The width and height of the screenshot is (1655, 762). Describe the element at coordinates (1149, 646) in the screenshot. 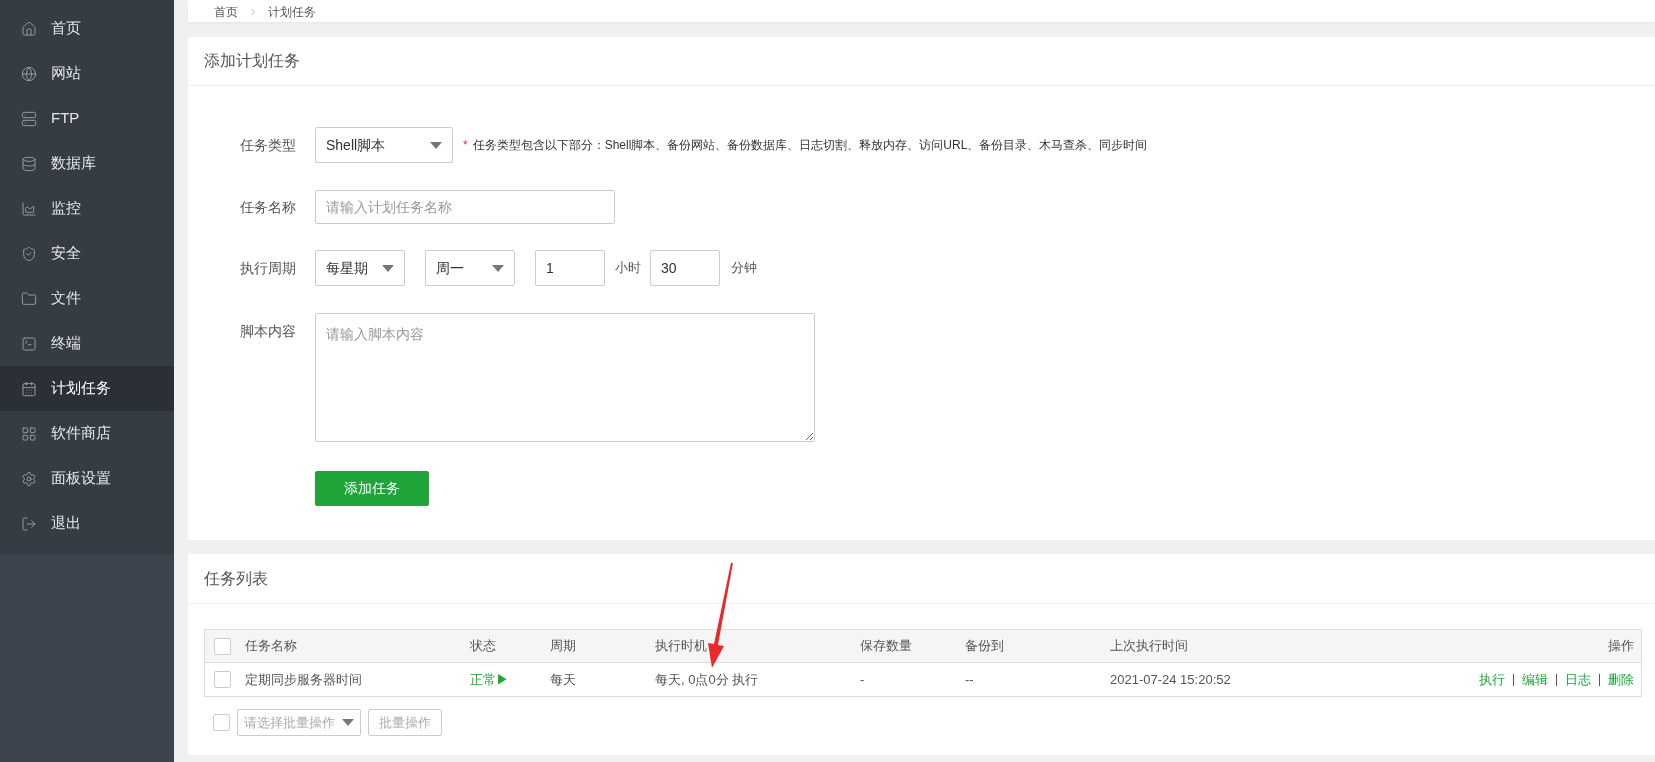

I see `column-header: 上次执行时间` at that location.